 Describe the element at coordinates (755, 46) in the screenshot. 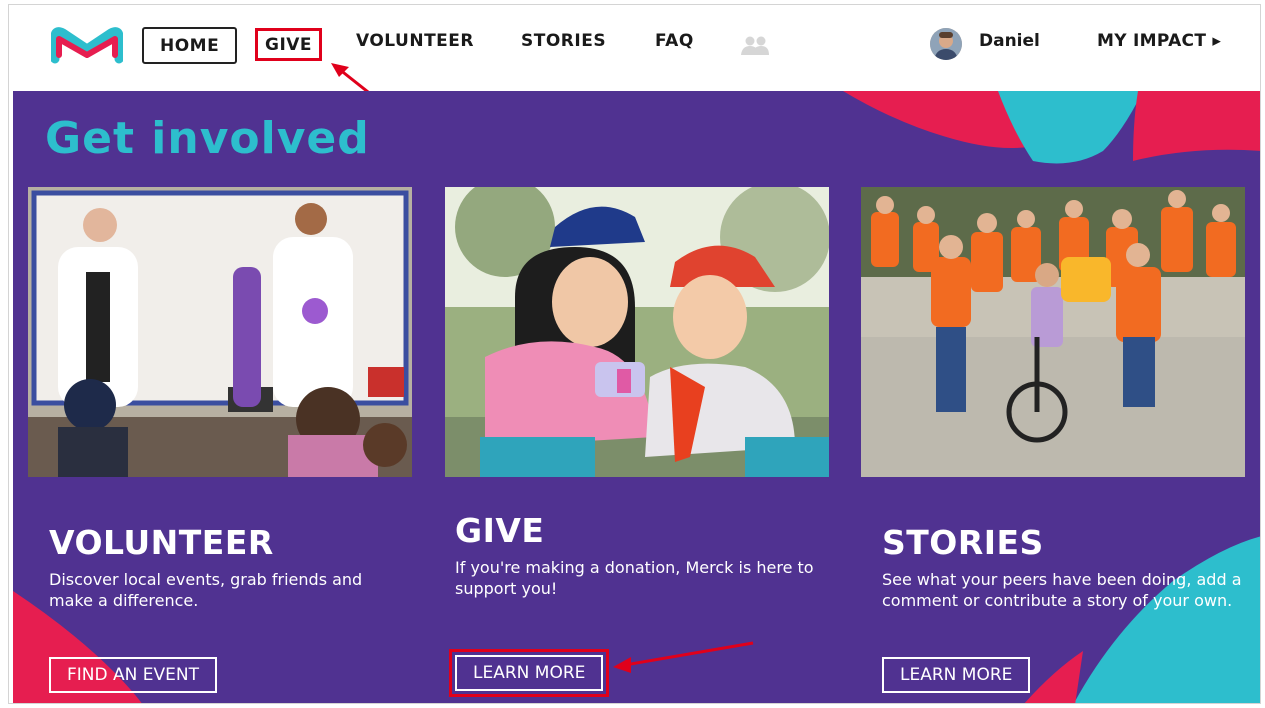

I see `people-icon` at that location.